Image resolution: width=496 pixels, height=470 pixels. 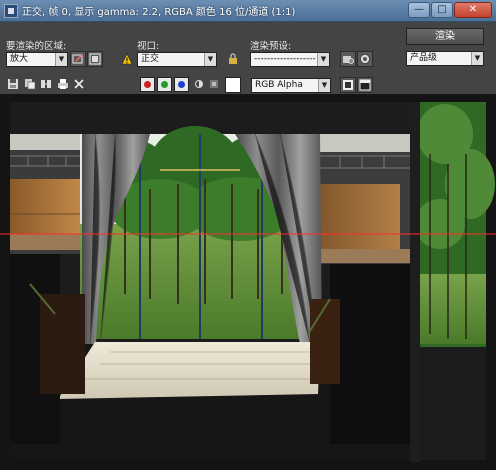 I want to click on green-channel-button, so click(x=164, y=84).